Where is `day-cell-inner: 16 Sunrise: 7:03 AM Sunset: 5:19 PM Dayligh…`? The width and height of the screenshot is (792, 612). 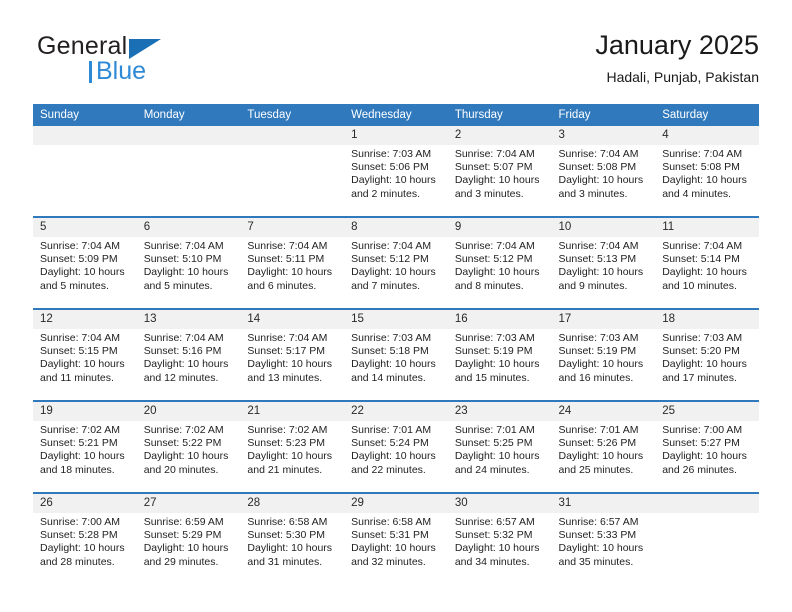 day-cell-inner: 16 Sunrise: 7:03 AM Sunset: 5:19 PM Dayligh… is located at coordinates (499, 355).